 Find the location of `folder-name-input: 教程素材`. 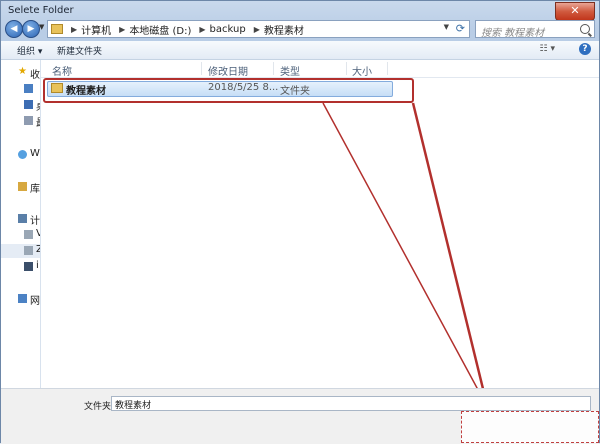

folder-name-input: 教程素材 is located at coordinates (351, 403).